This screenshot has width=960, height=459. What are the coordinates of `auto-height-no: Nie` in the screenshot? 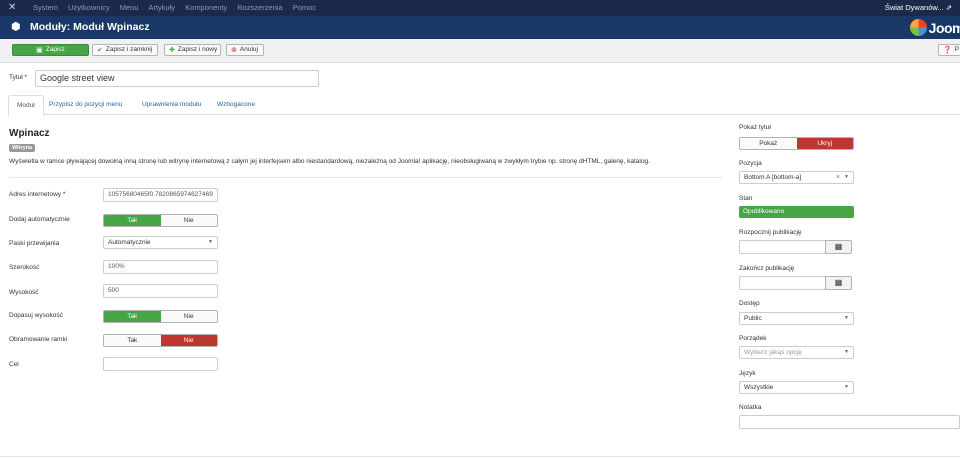 It's located at (188, 316).